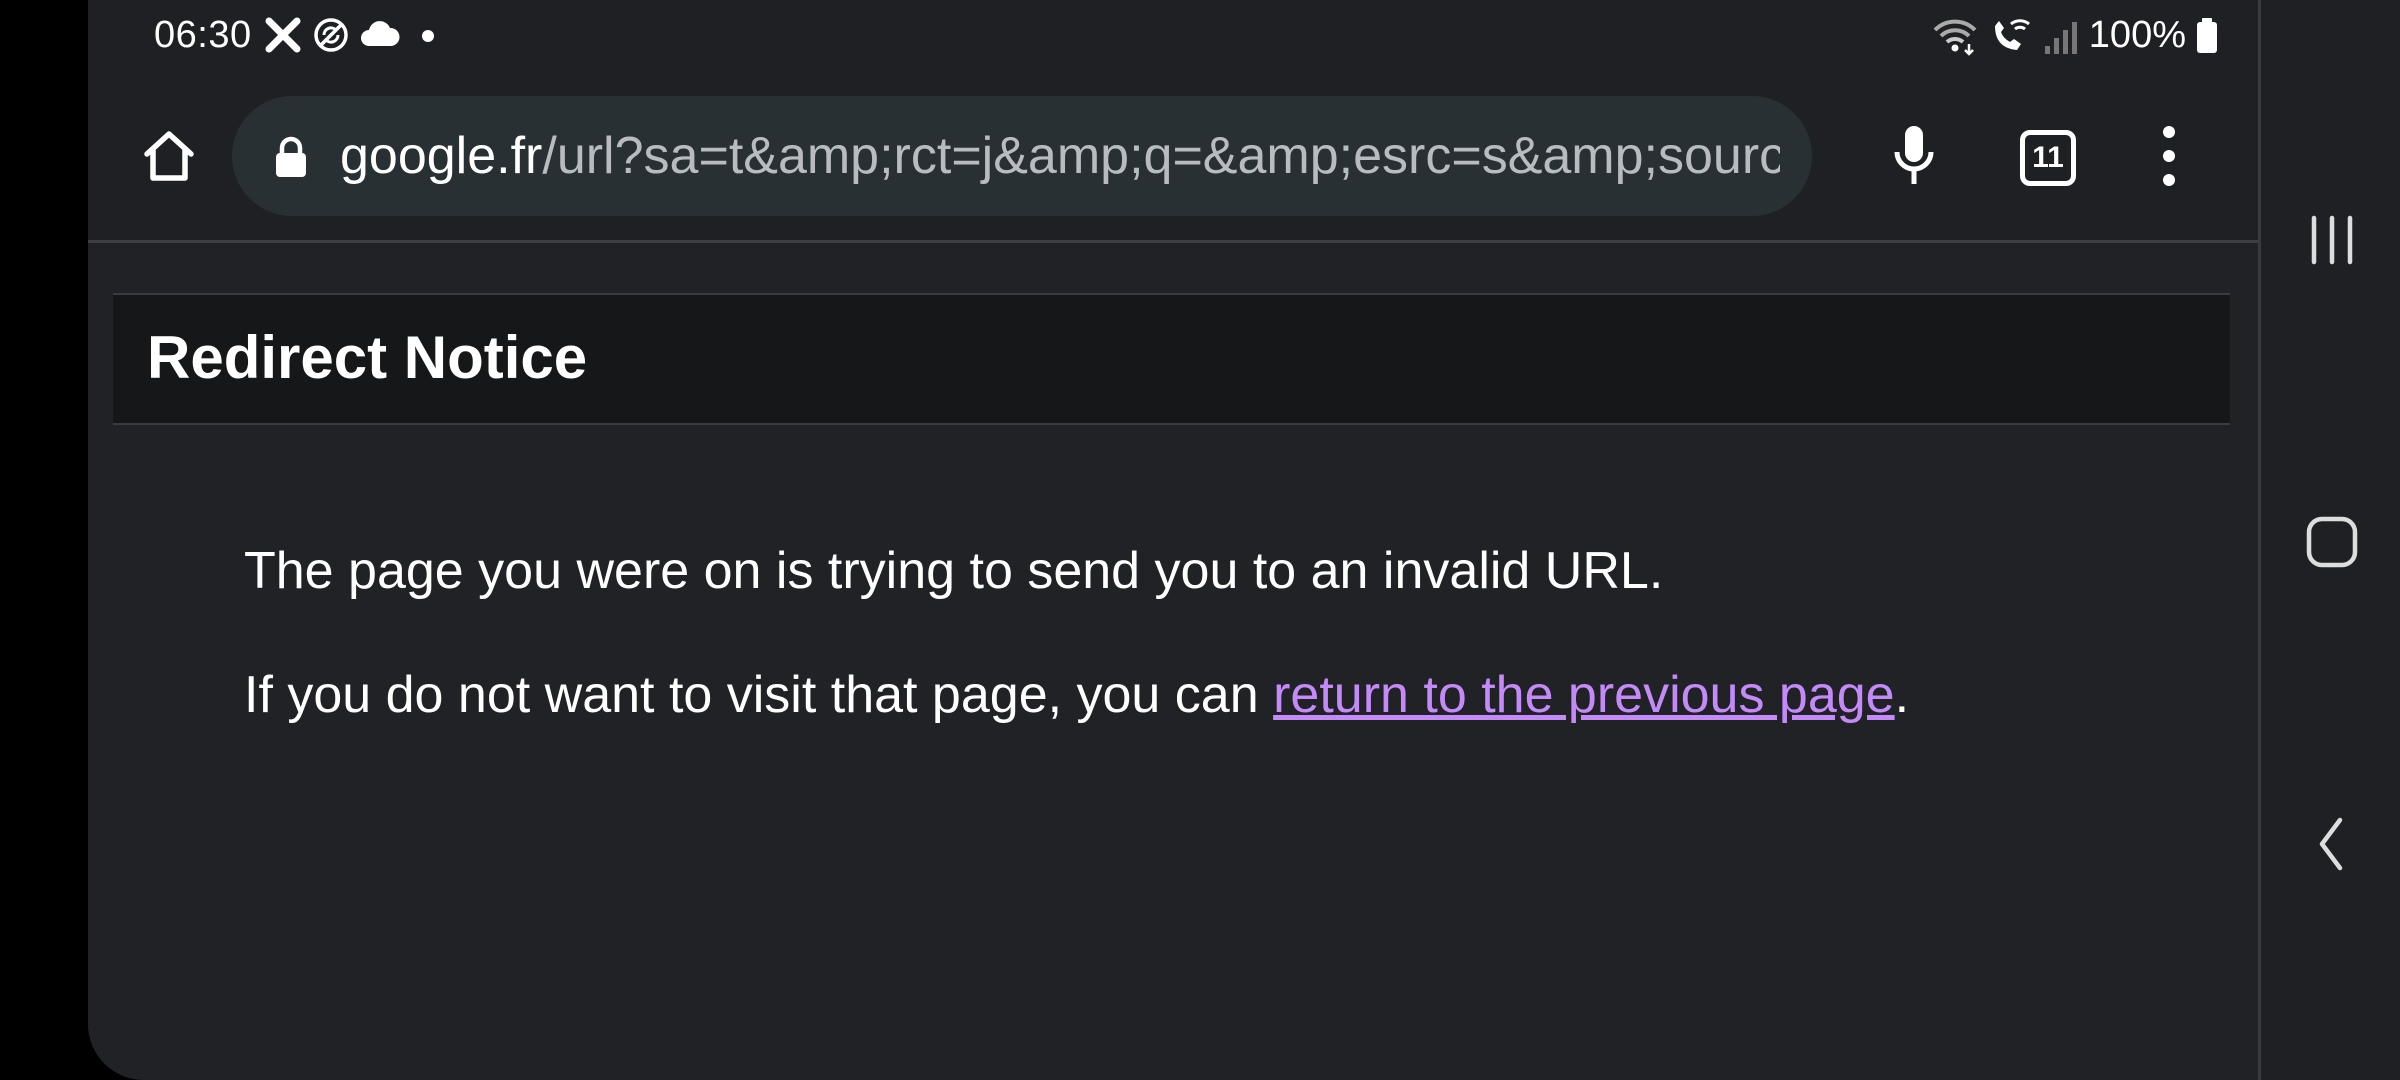 This screenshot has width=2400, height=1080. I want to click on home-button, so click(169, 156).